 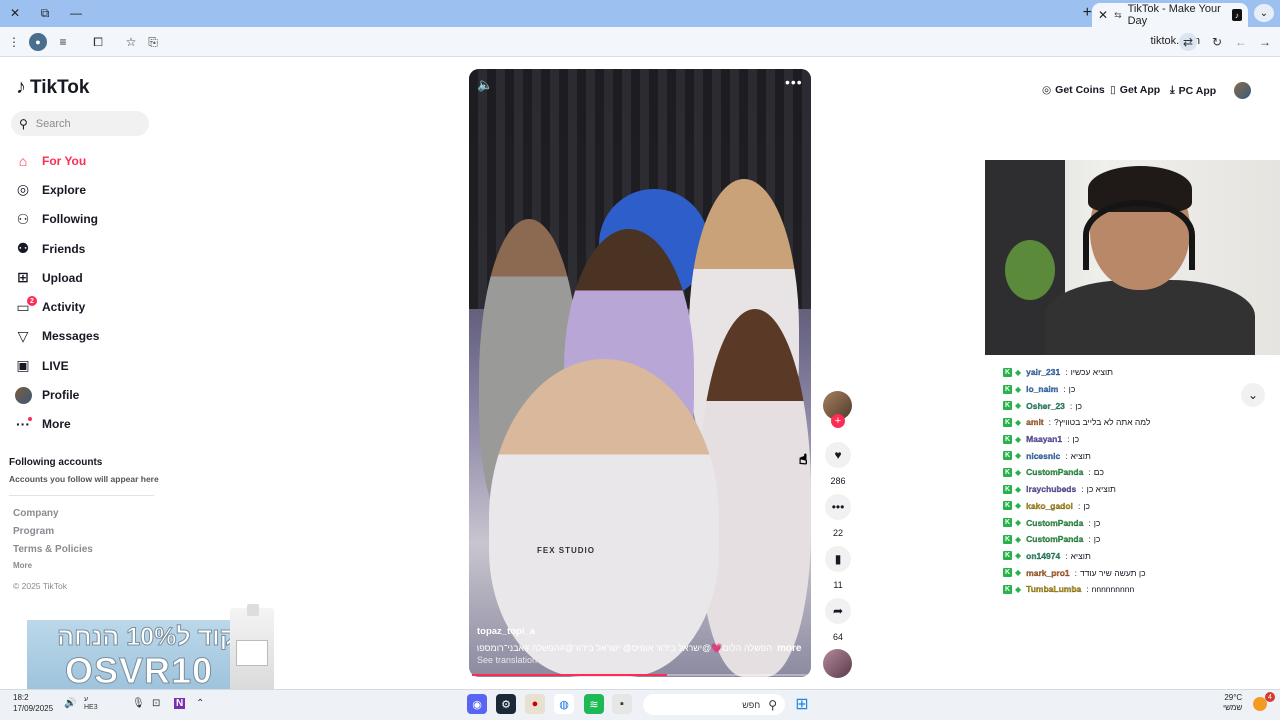 What do you see at coordinates (1103, 15) in the screenshot?
I see `tab-close-icon: ✕` at bounding box center [1103, 15].